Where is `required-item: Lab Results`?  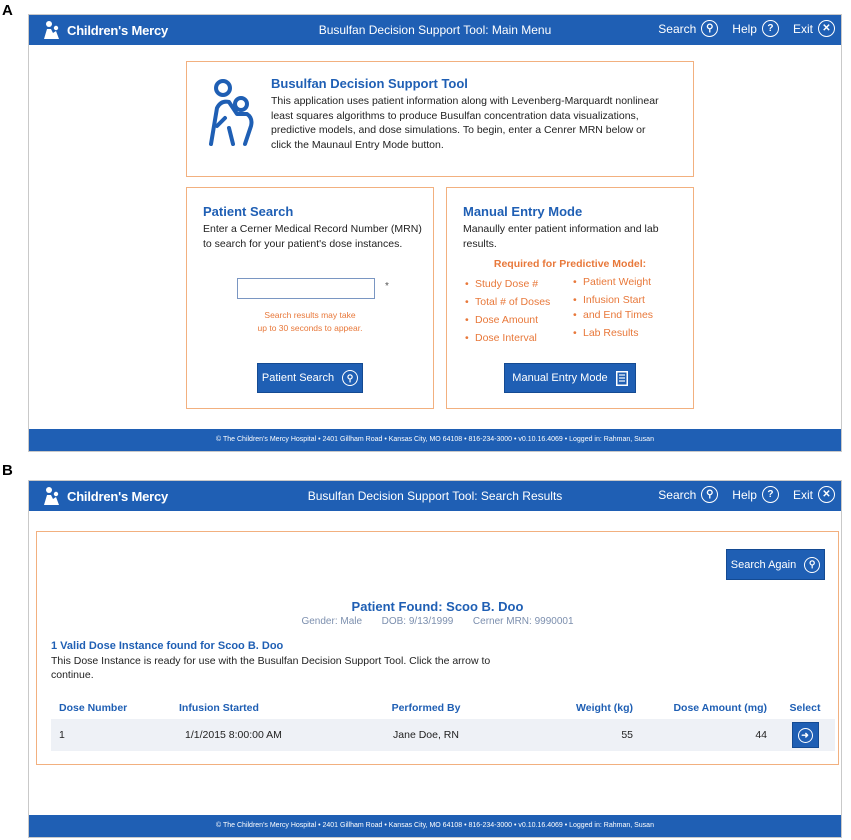
required-item: Lab Results is located at coordinates (613, 333).